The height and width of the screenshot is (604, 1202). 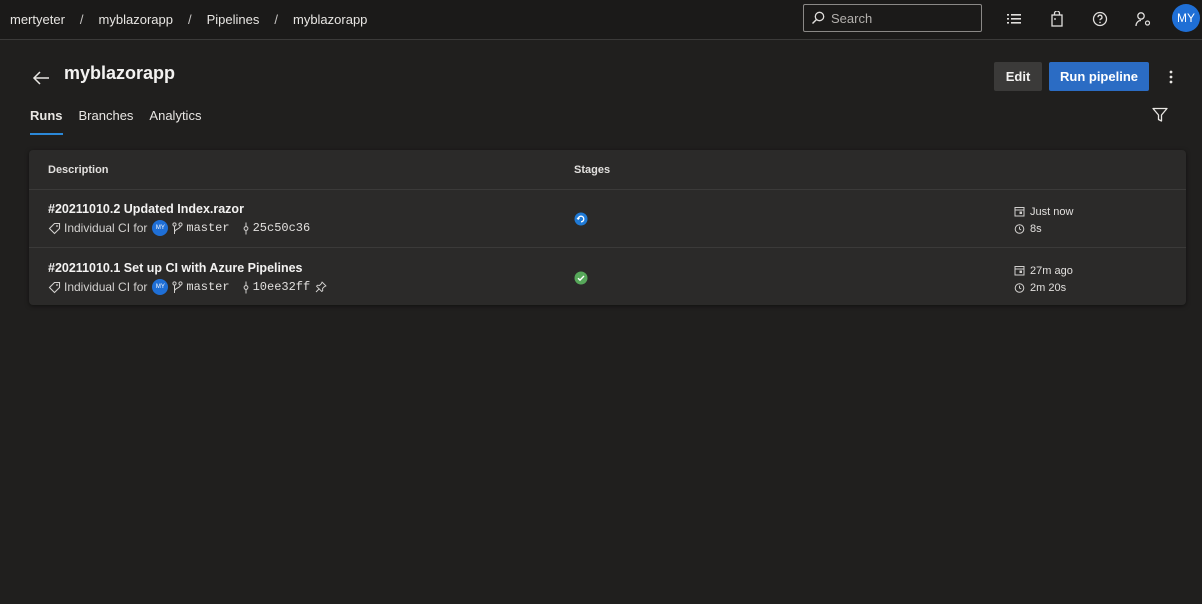 I want to click on filter-button, so click(x=1160, y=115).